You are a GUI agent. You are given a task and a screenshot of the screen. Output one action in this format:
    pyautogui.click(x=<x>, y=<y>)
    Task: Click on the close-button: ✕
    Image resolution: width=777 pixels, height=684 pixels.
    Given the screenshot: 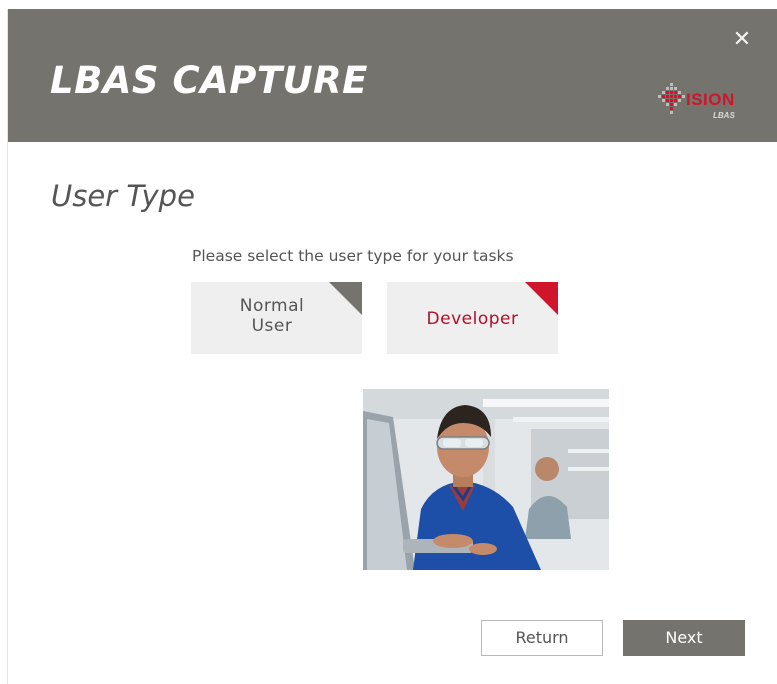 What is the action you would take?
    pyautogui.click(x=742, y=40)
    